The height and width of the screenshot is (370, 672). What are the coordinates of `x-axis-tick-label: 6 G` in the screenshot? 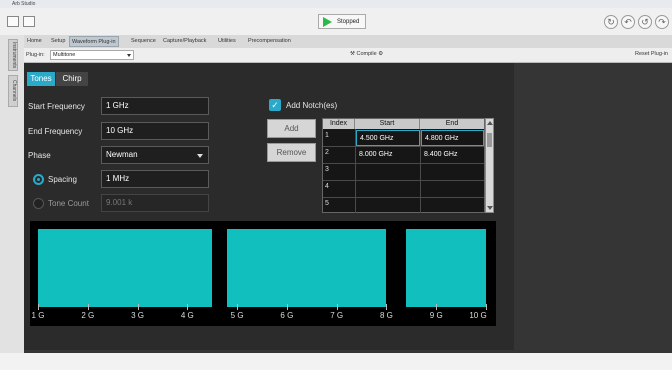 It's located at (287, 315).